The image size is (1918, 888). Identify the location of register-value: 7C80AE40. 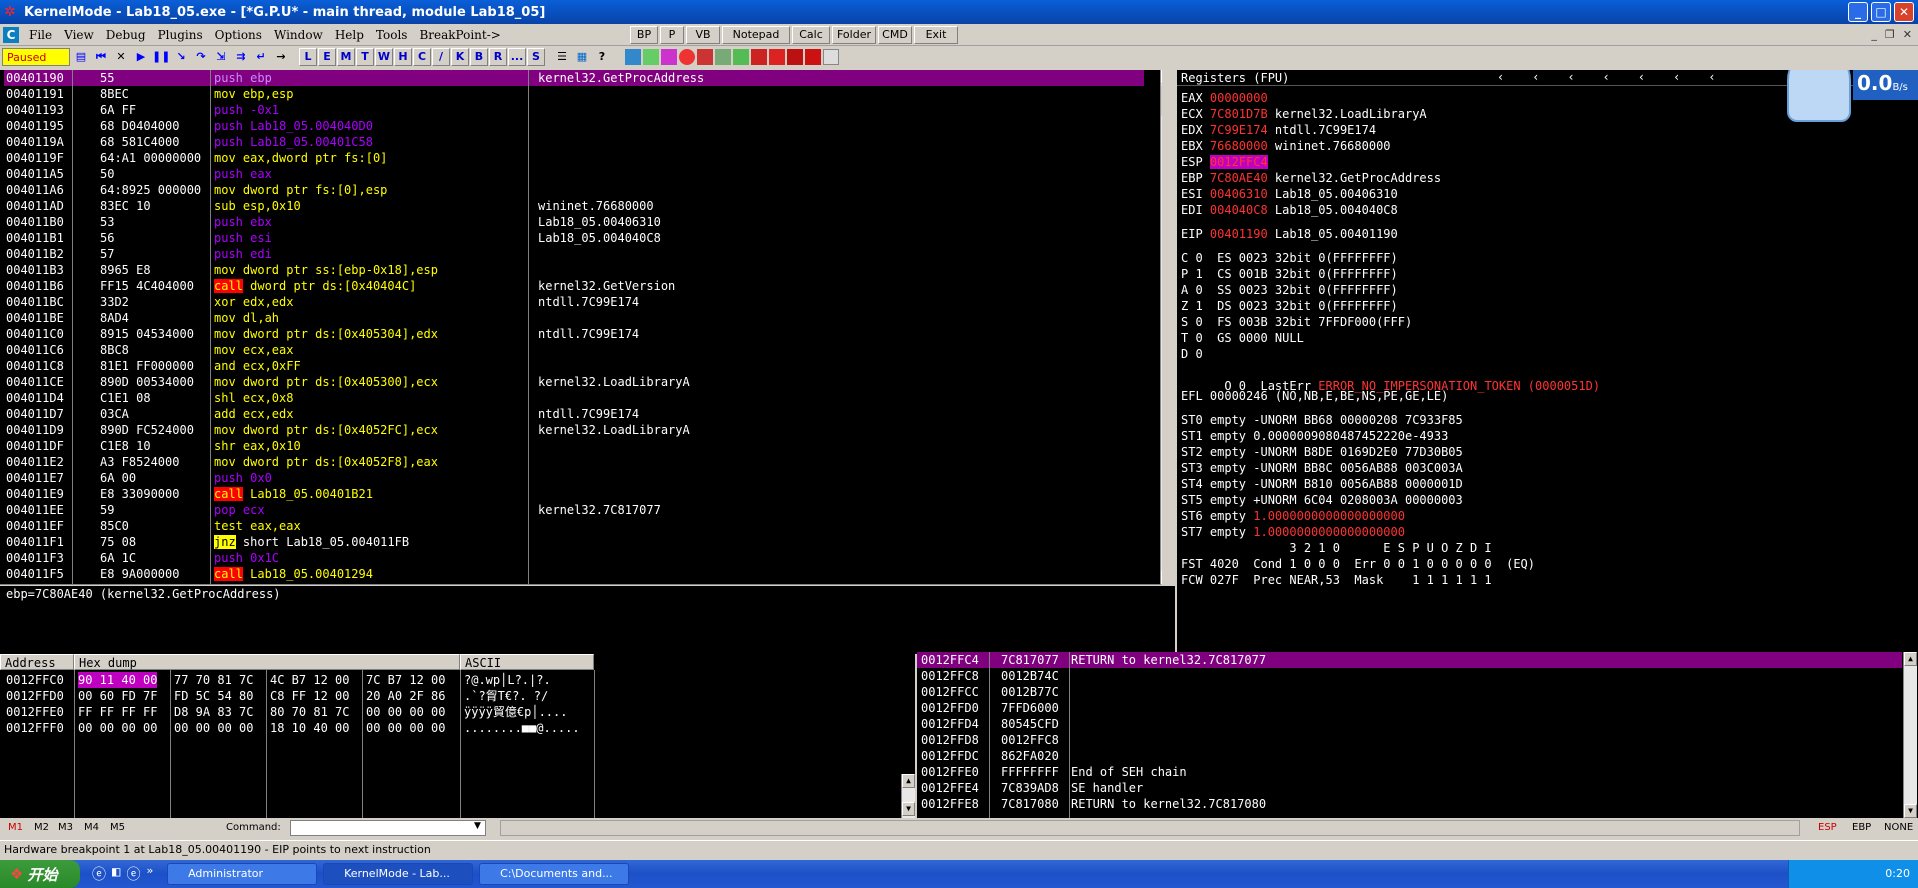
(1239, 178).